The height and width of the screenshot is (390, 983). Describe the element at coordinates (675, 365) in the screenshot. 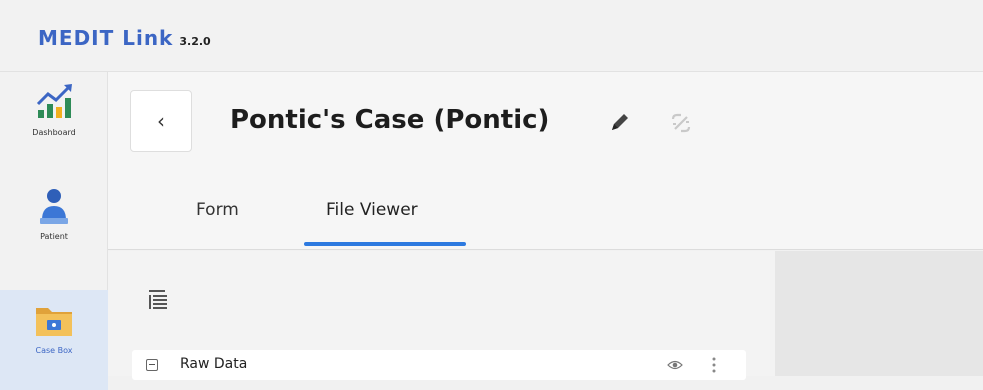

I see `eye-icon` at that location.